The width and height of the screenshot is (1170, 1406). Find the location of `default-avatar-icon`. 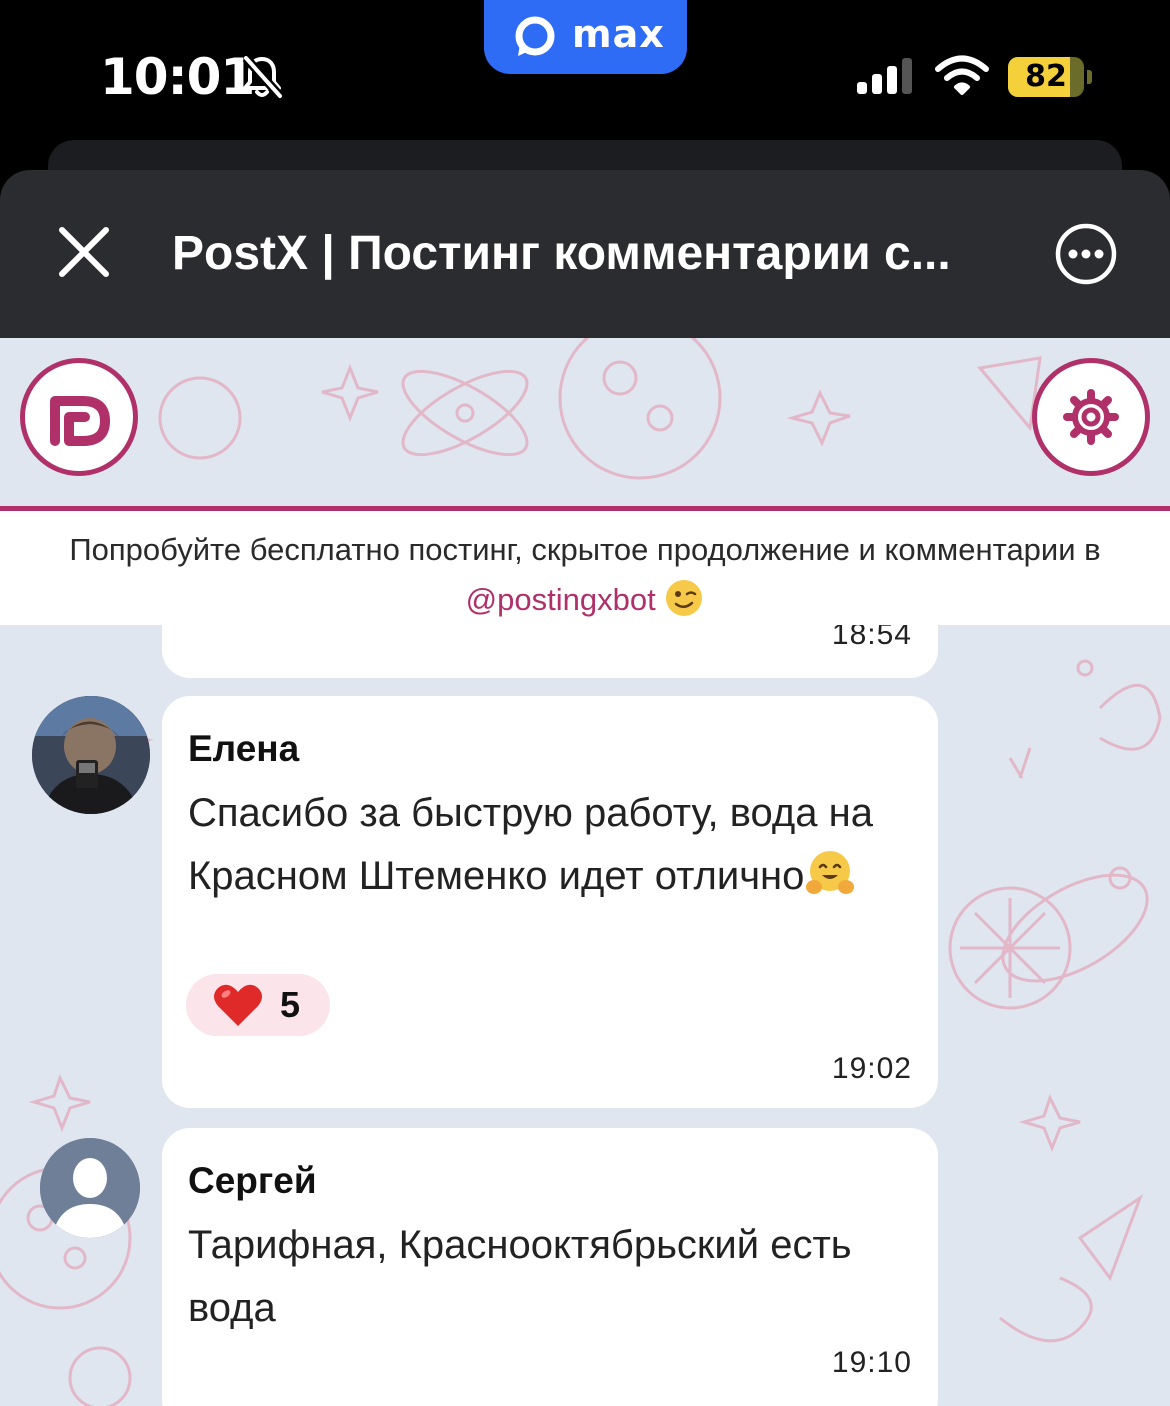

default-avatar-icon is located at coordinates (90, 1188).